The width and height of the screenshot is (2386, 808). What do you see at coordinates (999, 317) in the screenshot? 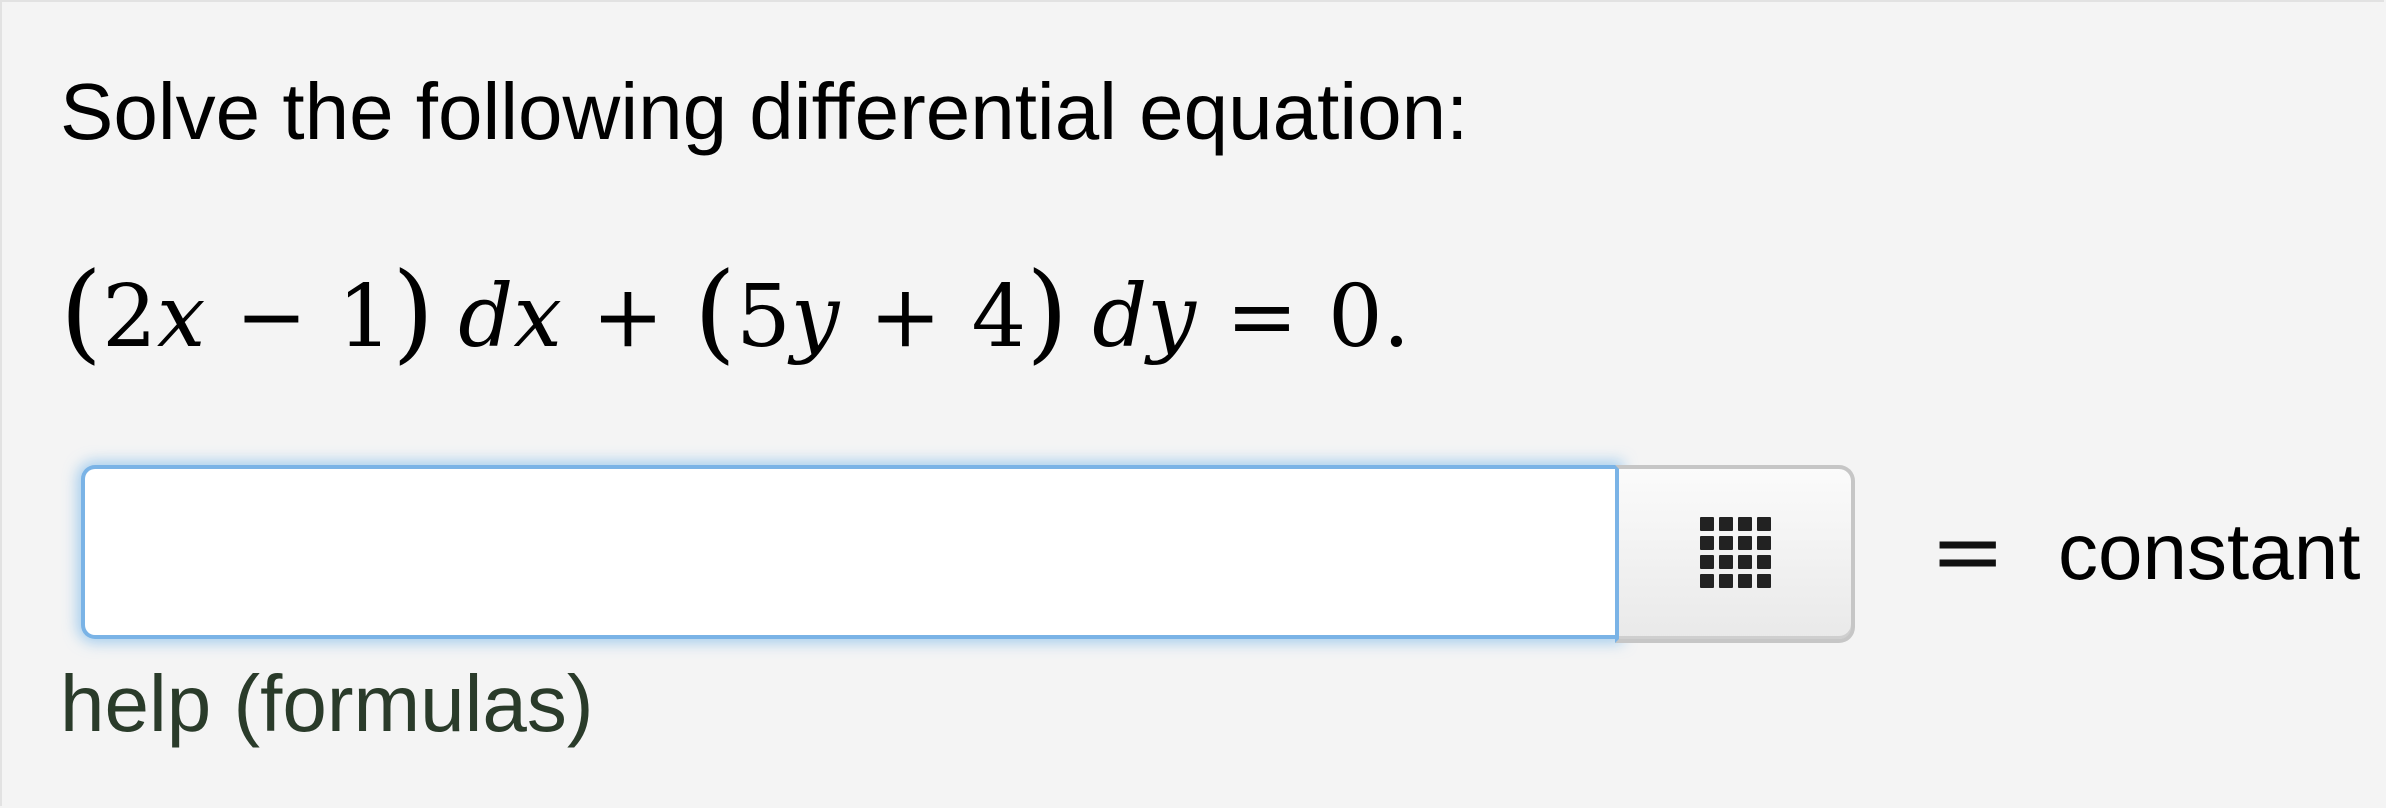
I see `eq-const-2: 4` at bounding box center [999, 317].